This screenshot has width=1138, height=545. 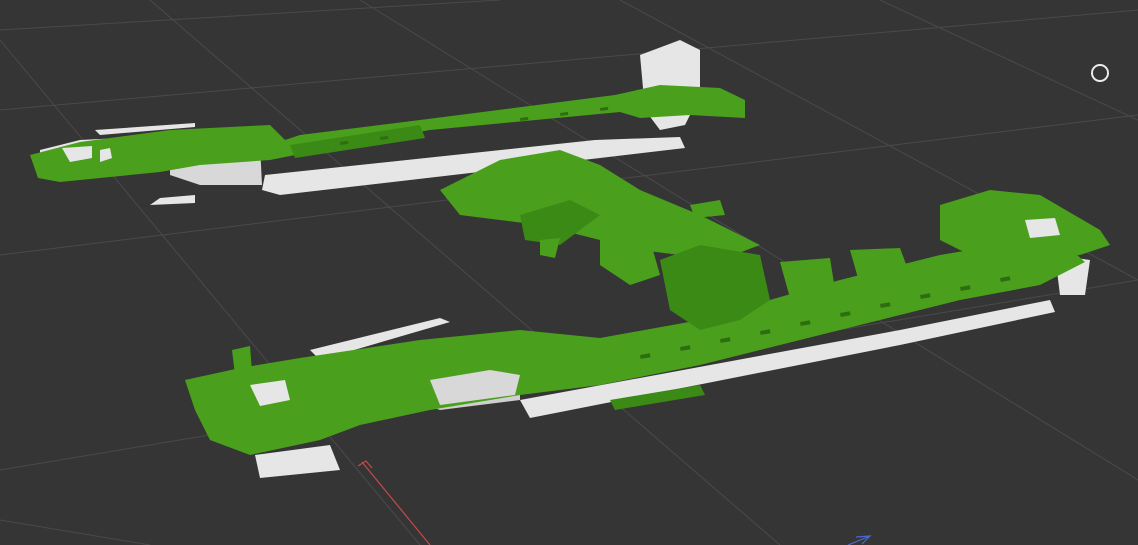 I want to click on x-axis-line, so click(x=396, y=503).